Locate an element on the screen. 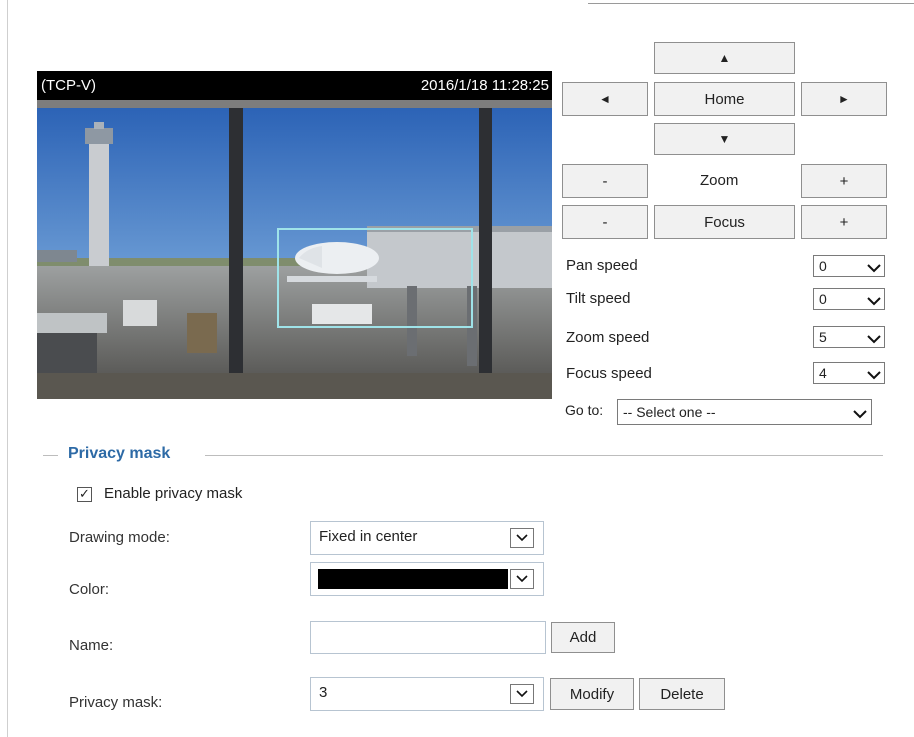 The height and width of the screenshot is (737, 914). focus-far-button: + is located at coordinates (844, 222).